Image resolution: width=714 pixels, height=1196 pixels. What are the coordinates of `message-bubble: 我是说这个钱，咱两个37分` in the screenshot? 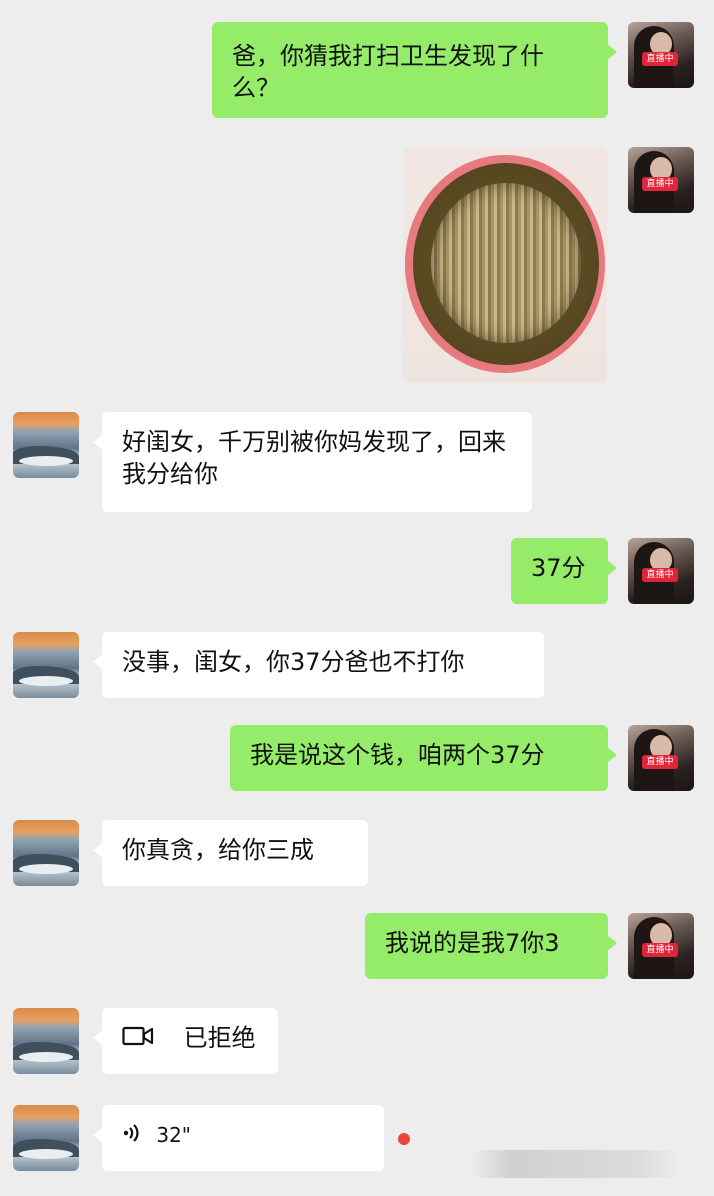 It's located at (423, 758).